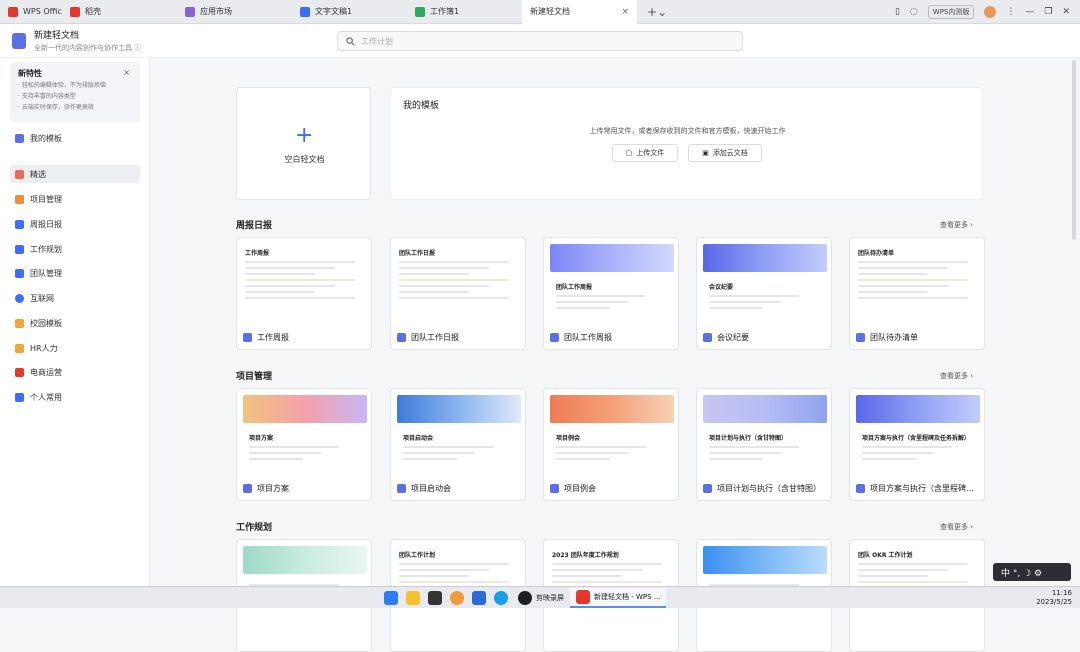  I want to click on template-card: 项目方案 项目方案, so click(304, 444).